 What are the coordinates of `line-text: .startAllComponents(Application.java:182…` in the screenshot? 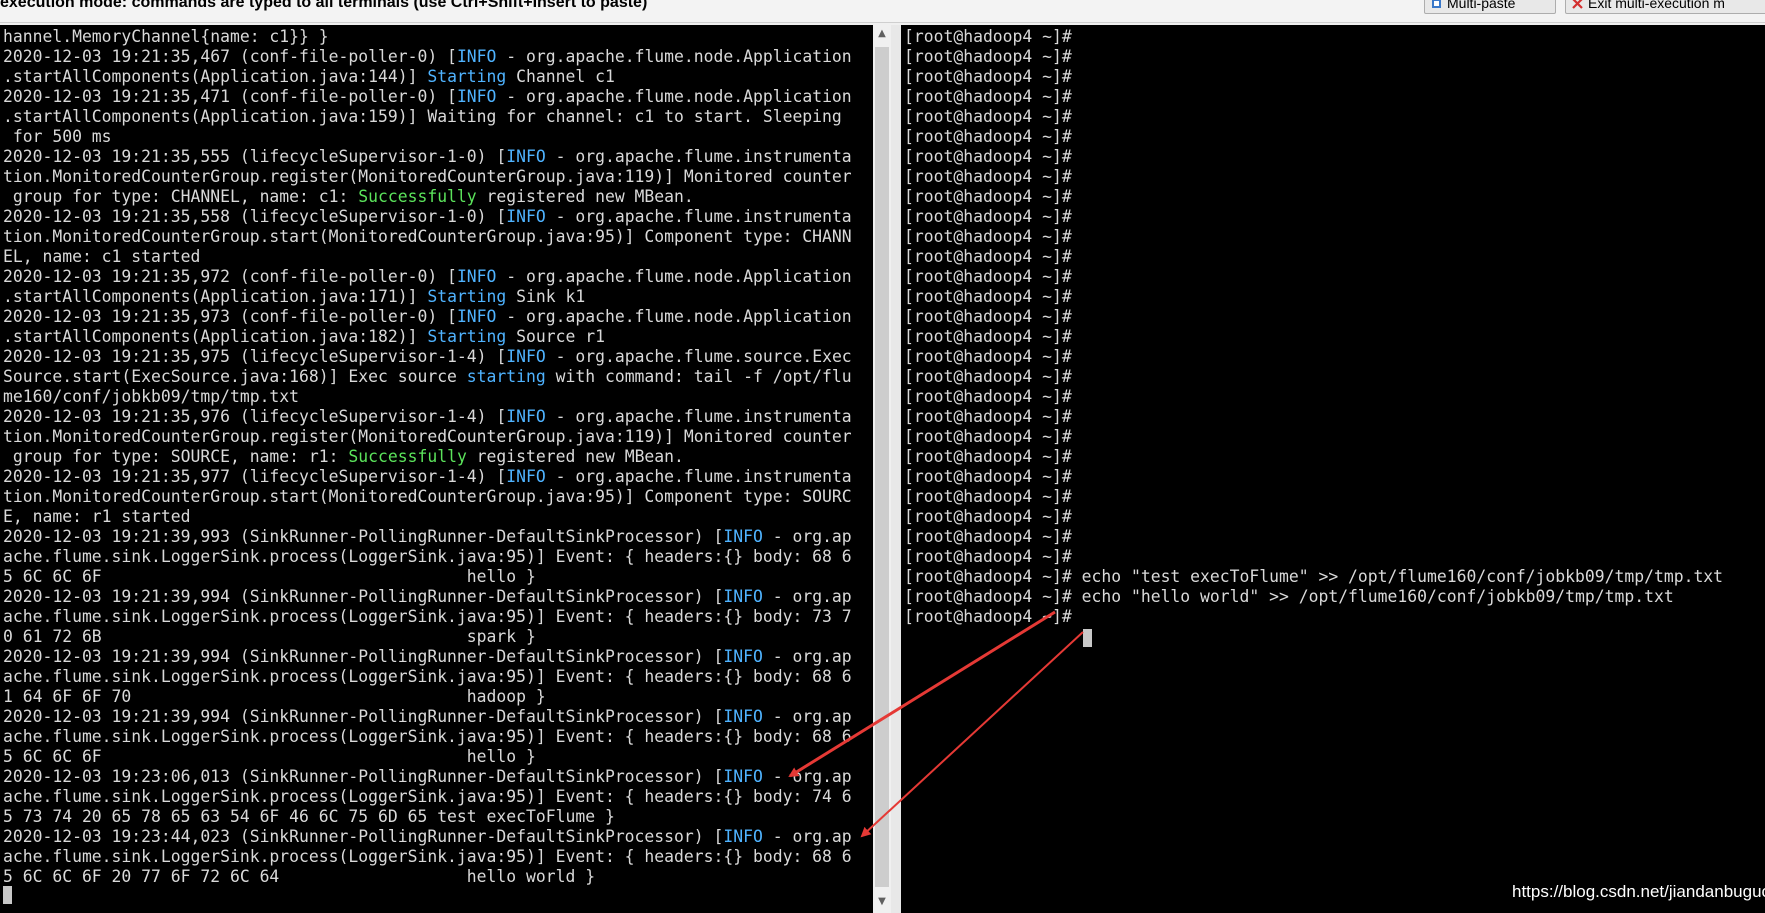 It's located at (215, 336).